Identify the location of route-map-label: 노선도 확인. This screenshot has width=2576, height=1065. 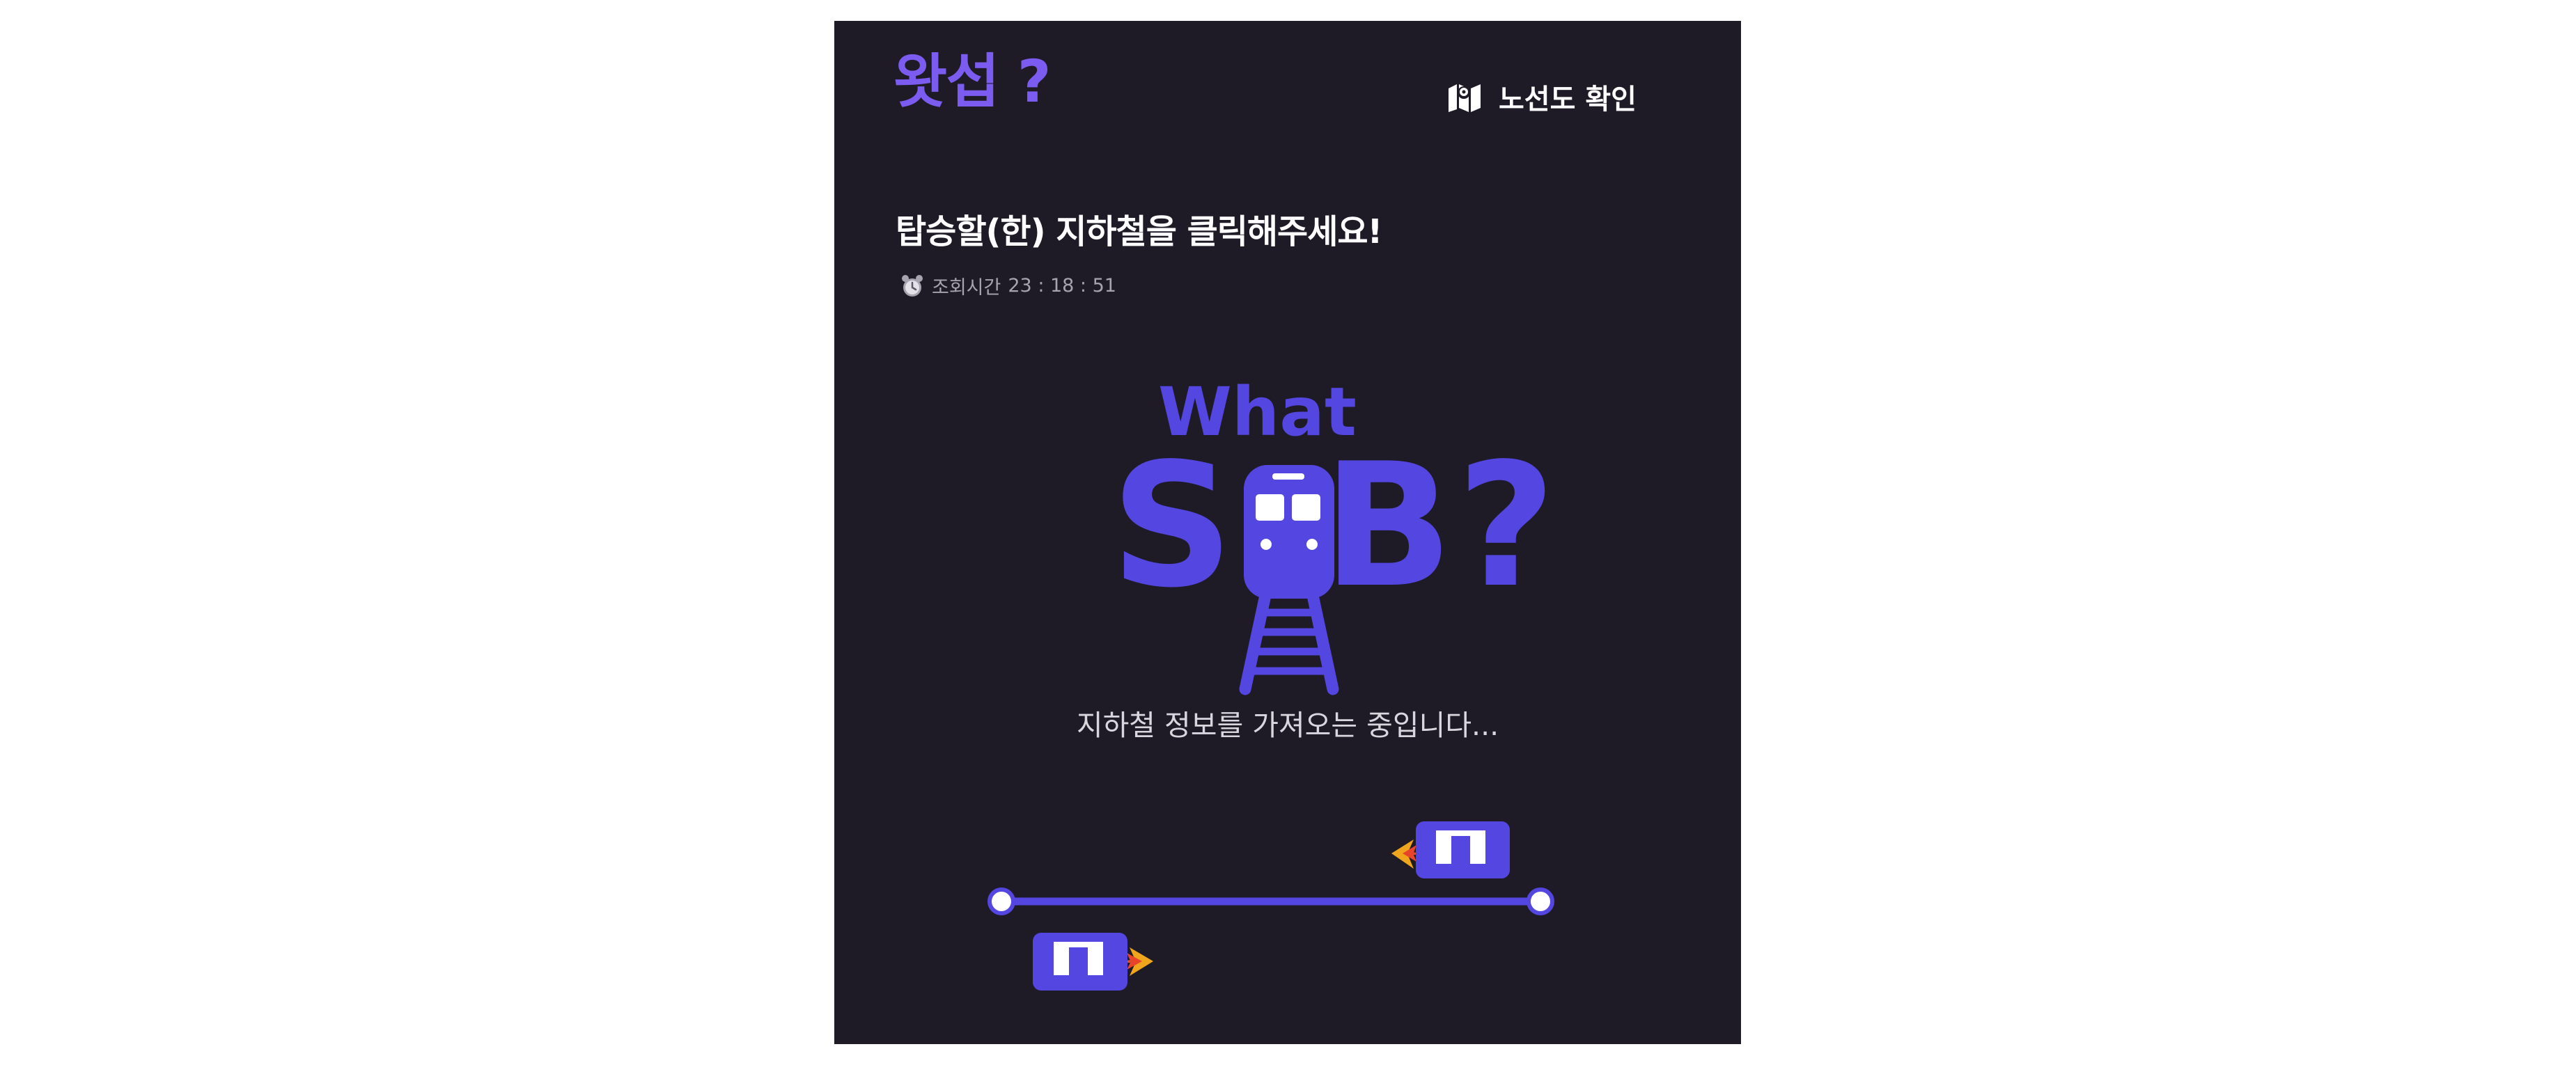
(1568, 100).